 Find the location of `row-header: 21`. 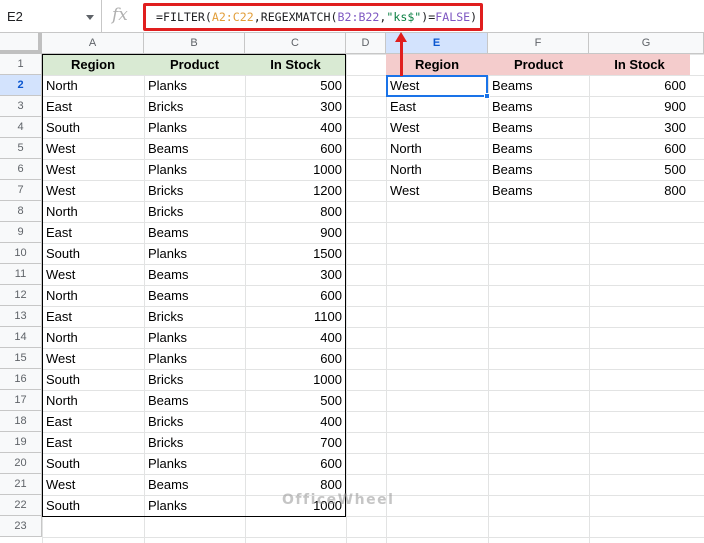

row-header: 21 is located at coordinates (21, 484).